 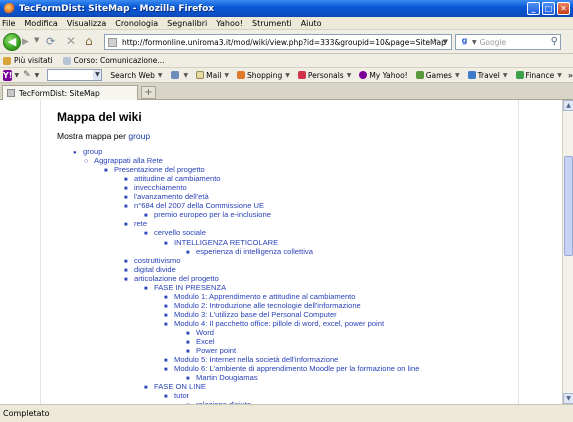 What do you see at coordinates (388, 75) in the screenshot?
I see `yahoo-item-label: My Yahoo!` at bounding box center [388, 75].